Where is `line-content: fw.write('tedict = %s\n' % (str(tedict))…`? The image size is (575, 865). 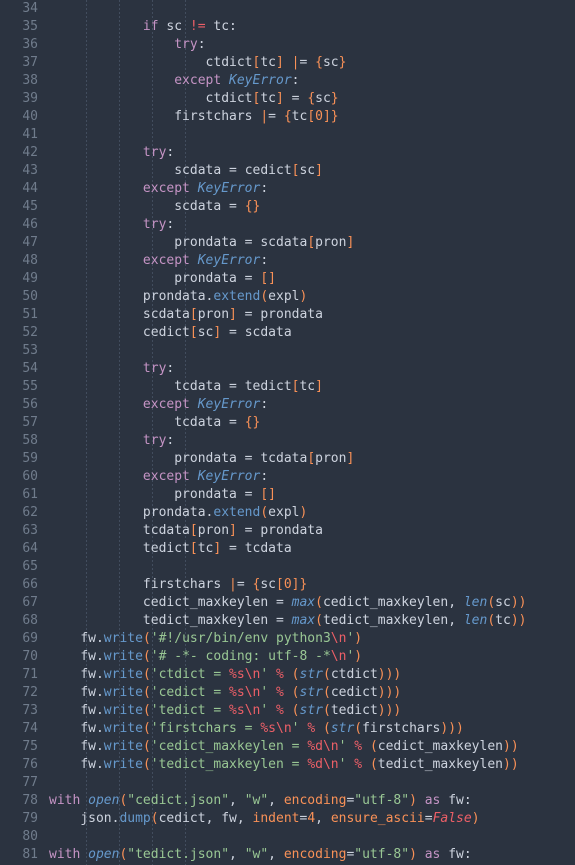
line-content: fw.write('tedict = %s\n' % (str(tedict))… is located at coordinates (225, 711).